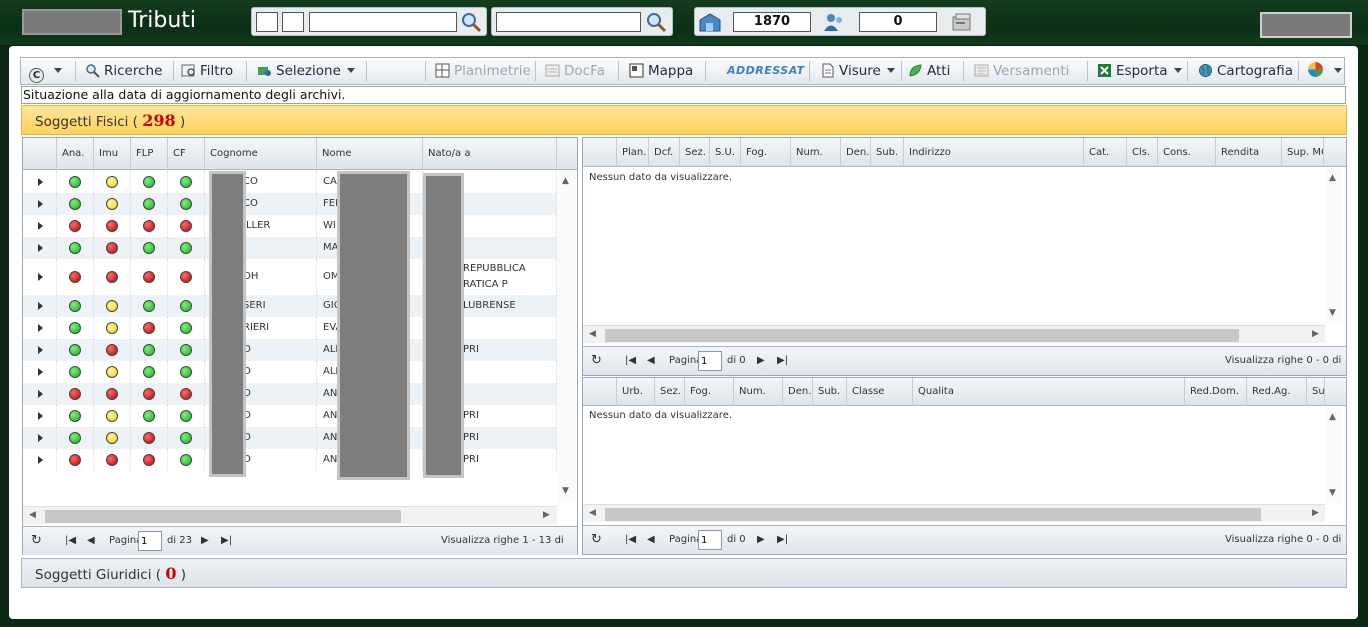 Image resolution: width=1368 pixels, height=627 pixels. Describe the element at coordinates (207, 71) in the screenshot. I see `toolbar-filtro: Filtro` at that location.